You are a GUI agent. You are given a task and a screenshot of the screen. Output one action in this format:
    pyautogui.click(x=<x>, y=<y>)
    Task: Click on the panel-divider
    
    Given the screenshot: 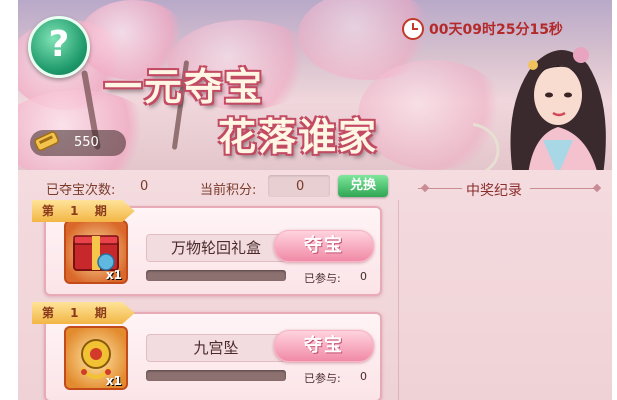 What is the action you would take?
    pyautogui.click(x=398, y=300)
    